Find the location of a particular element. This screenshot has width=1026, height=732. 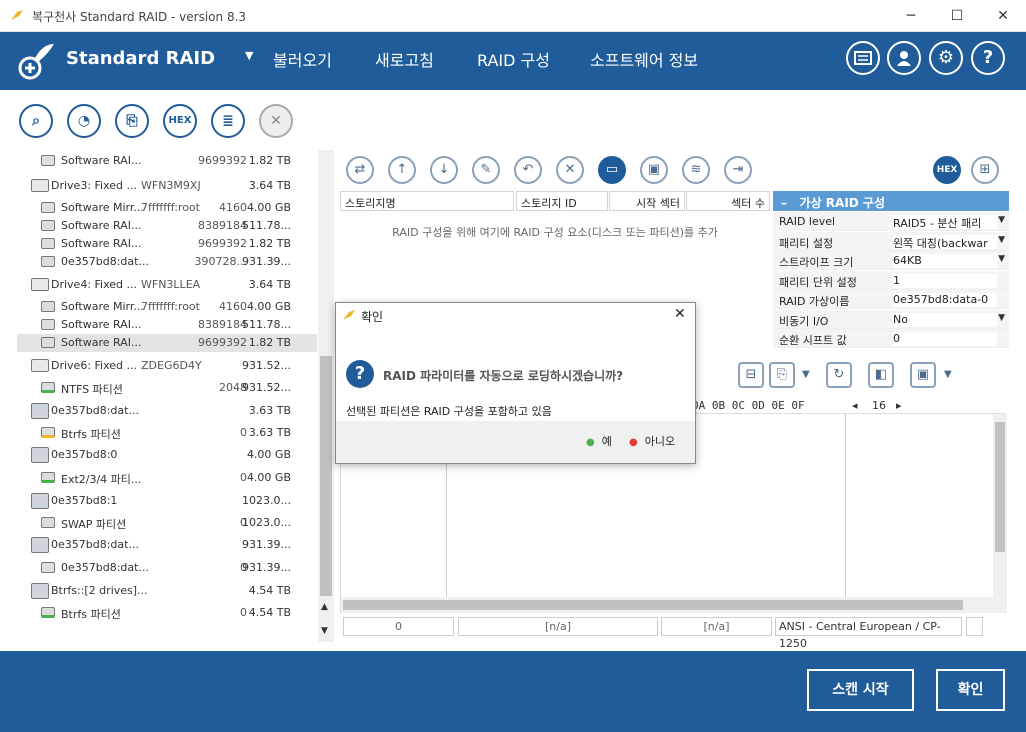

undo-icon: ↶ is located at coordinates (528, 170).